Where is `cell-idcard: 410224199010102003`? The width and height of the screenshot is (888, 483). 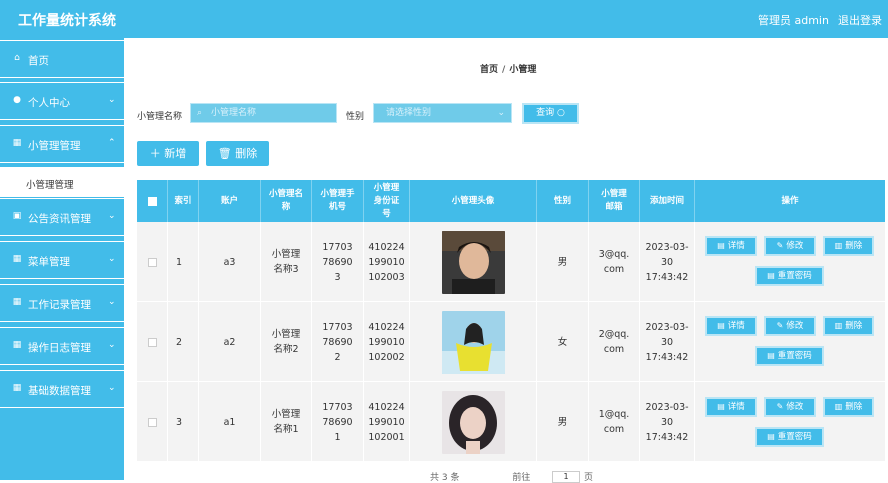
cell-idcard: 410224199010102003 is located at coordinates (387, 262).